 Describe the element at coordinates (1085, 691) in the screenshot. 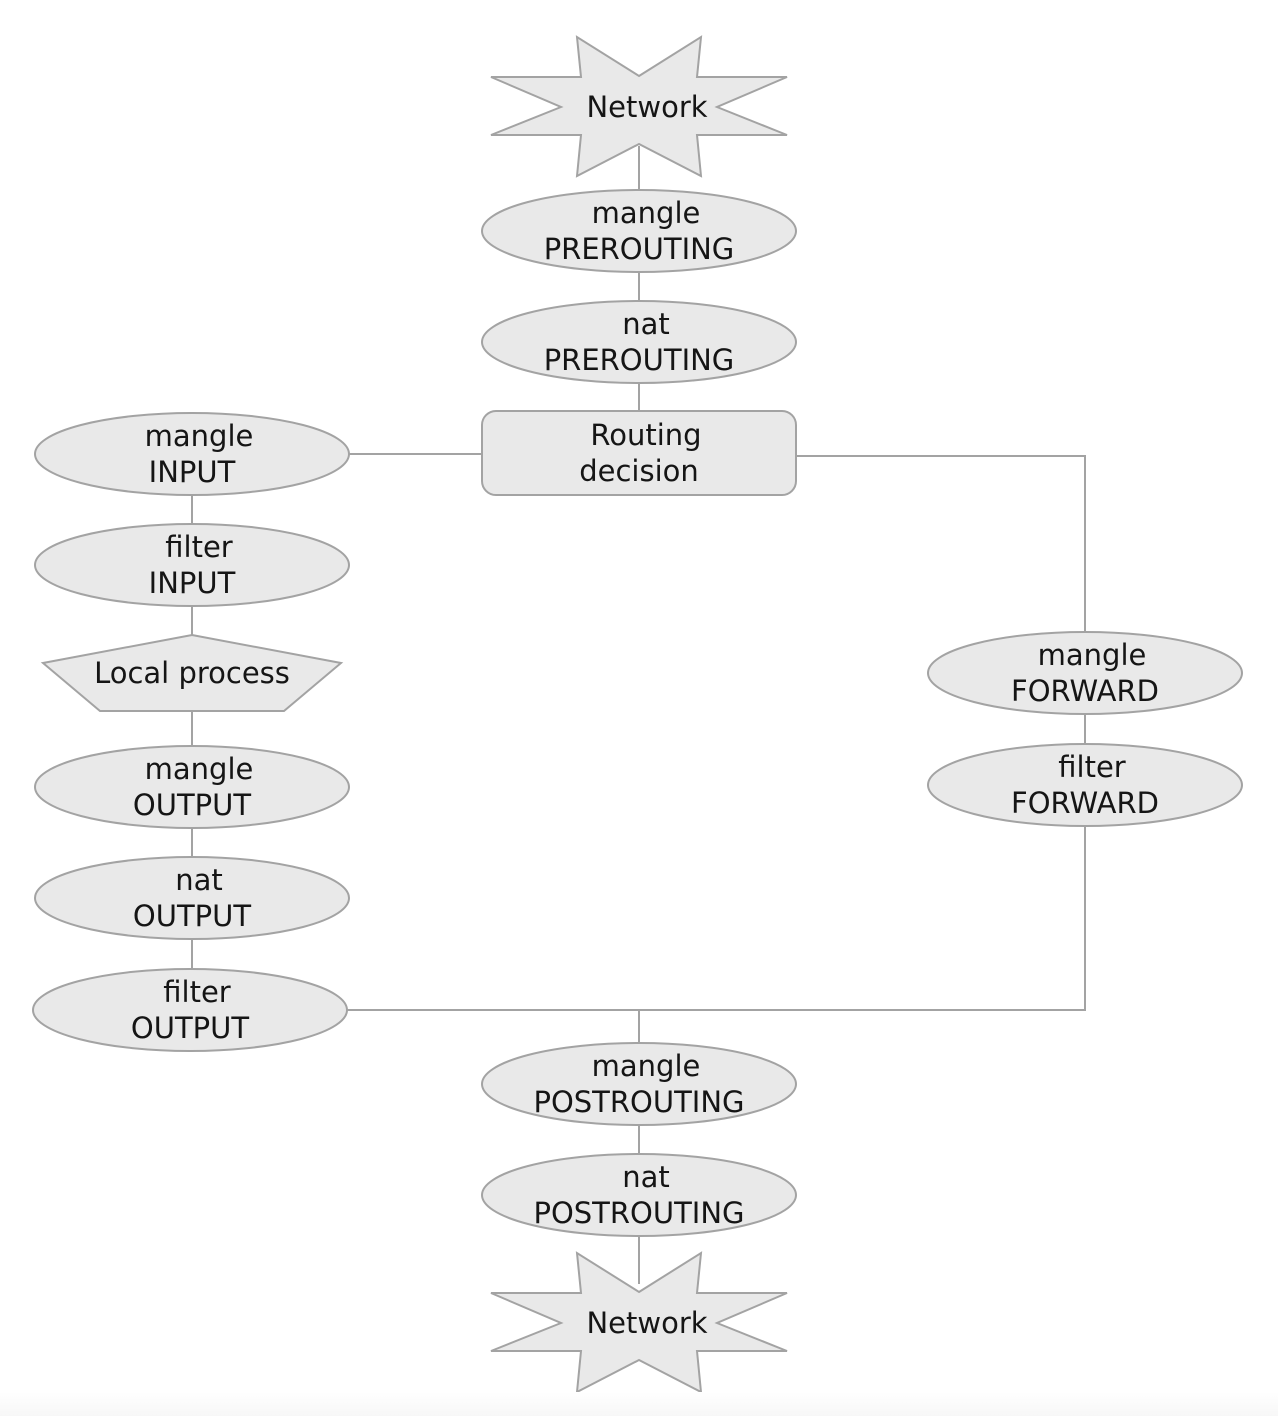

I see `mangle-forward-label-line-2: FORWARD` at that location.